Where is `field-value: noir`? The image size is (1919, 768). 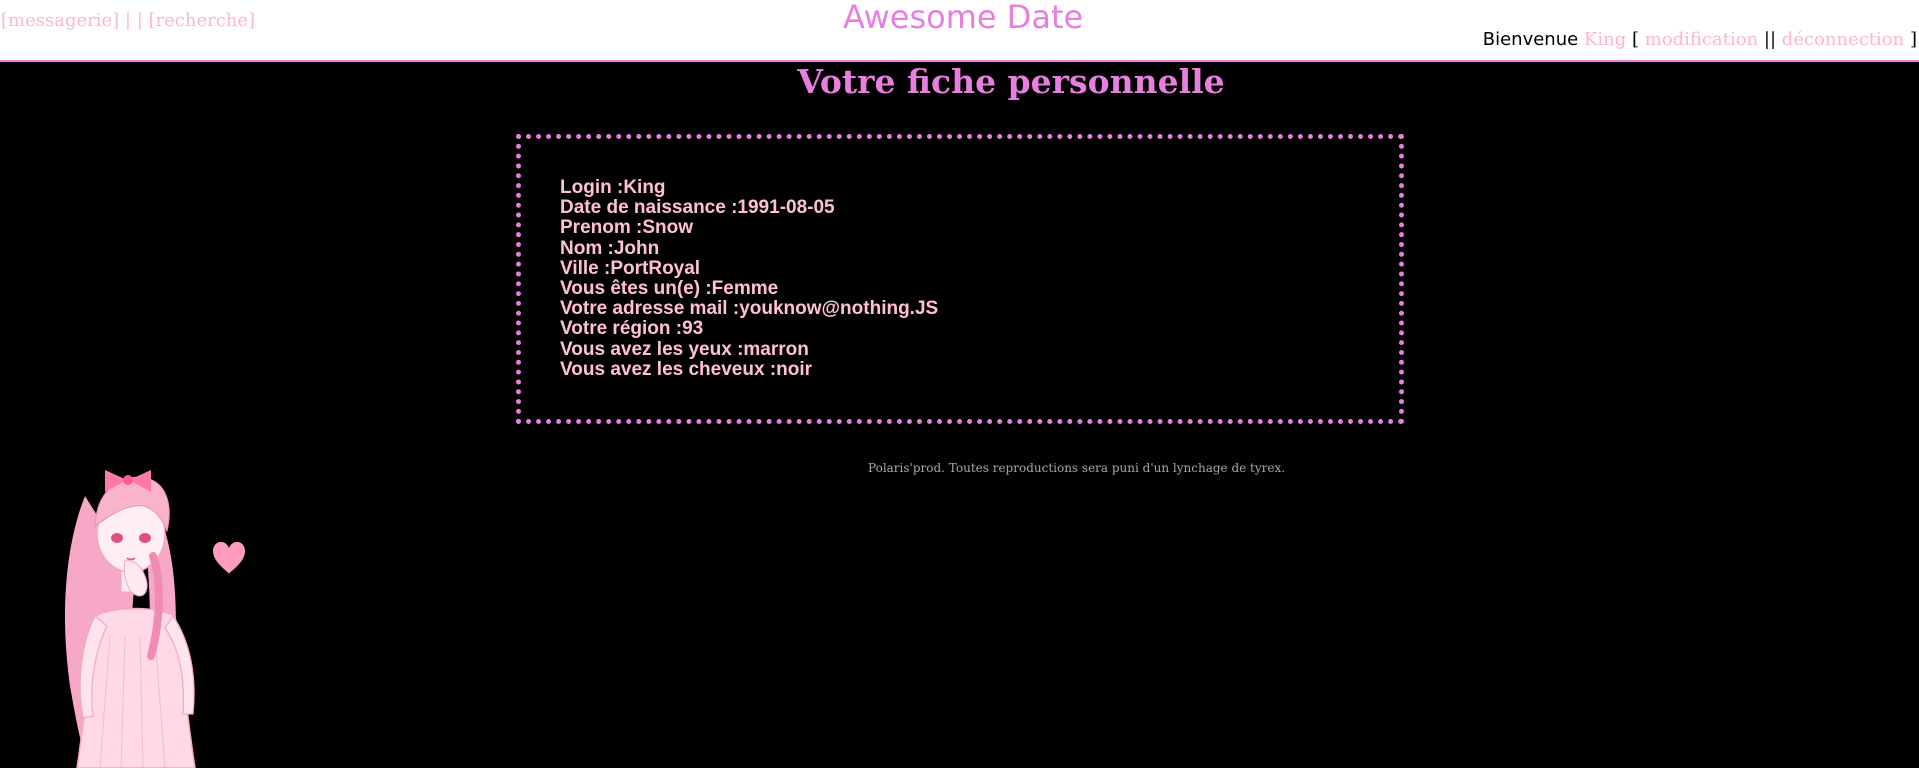
field-value: noir is located at coordinates (794, 369).